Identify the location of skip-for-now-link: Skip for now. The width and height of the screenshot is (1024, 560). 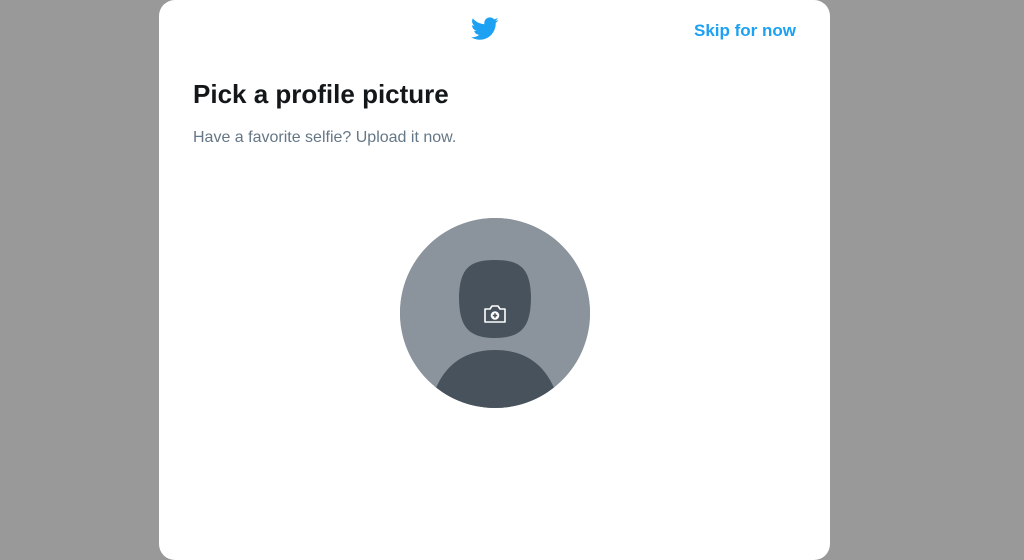
(745, 31).